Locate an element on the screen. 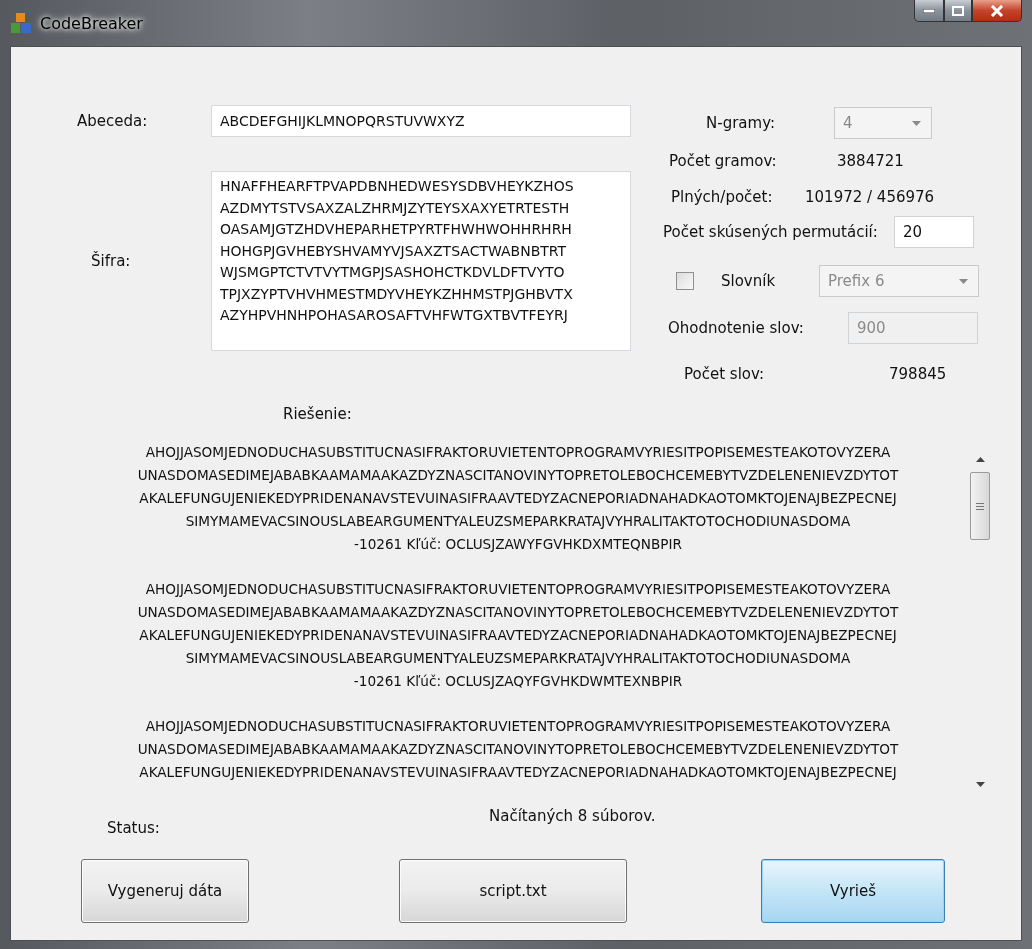 This screenshot has width=1032, height=949. stat-value: 798845 is located at coordinates (918, 374).